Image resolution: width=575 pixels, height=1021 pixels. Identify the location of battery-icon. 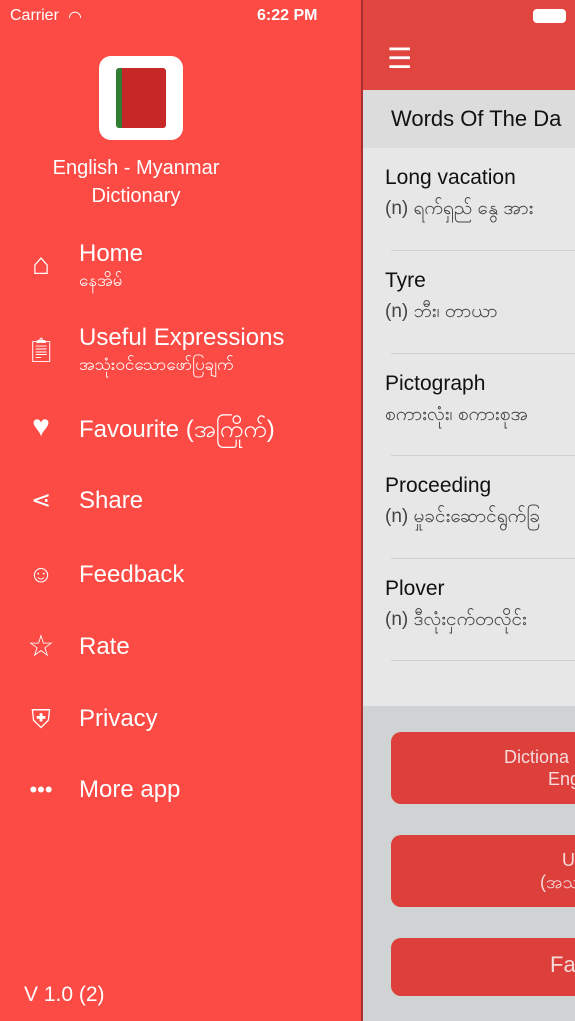
(549, 16).